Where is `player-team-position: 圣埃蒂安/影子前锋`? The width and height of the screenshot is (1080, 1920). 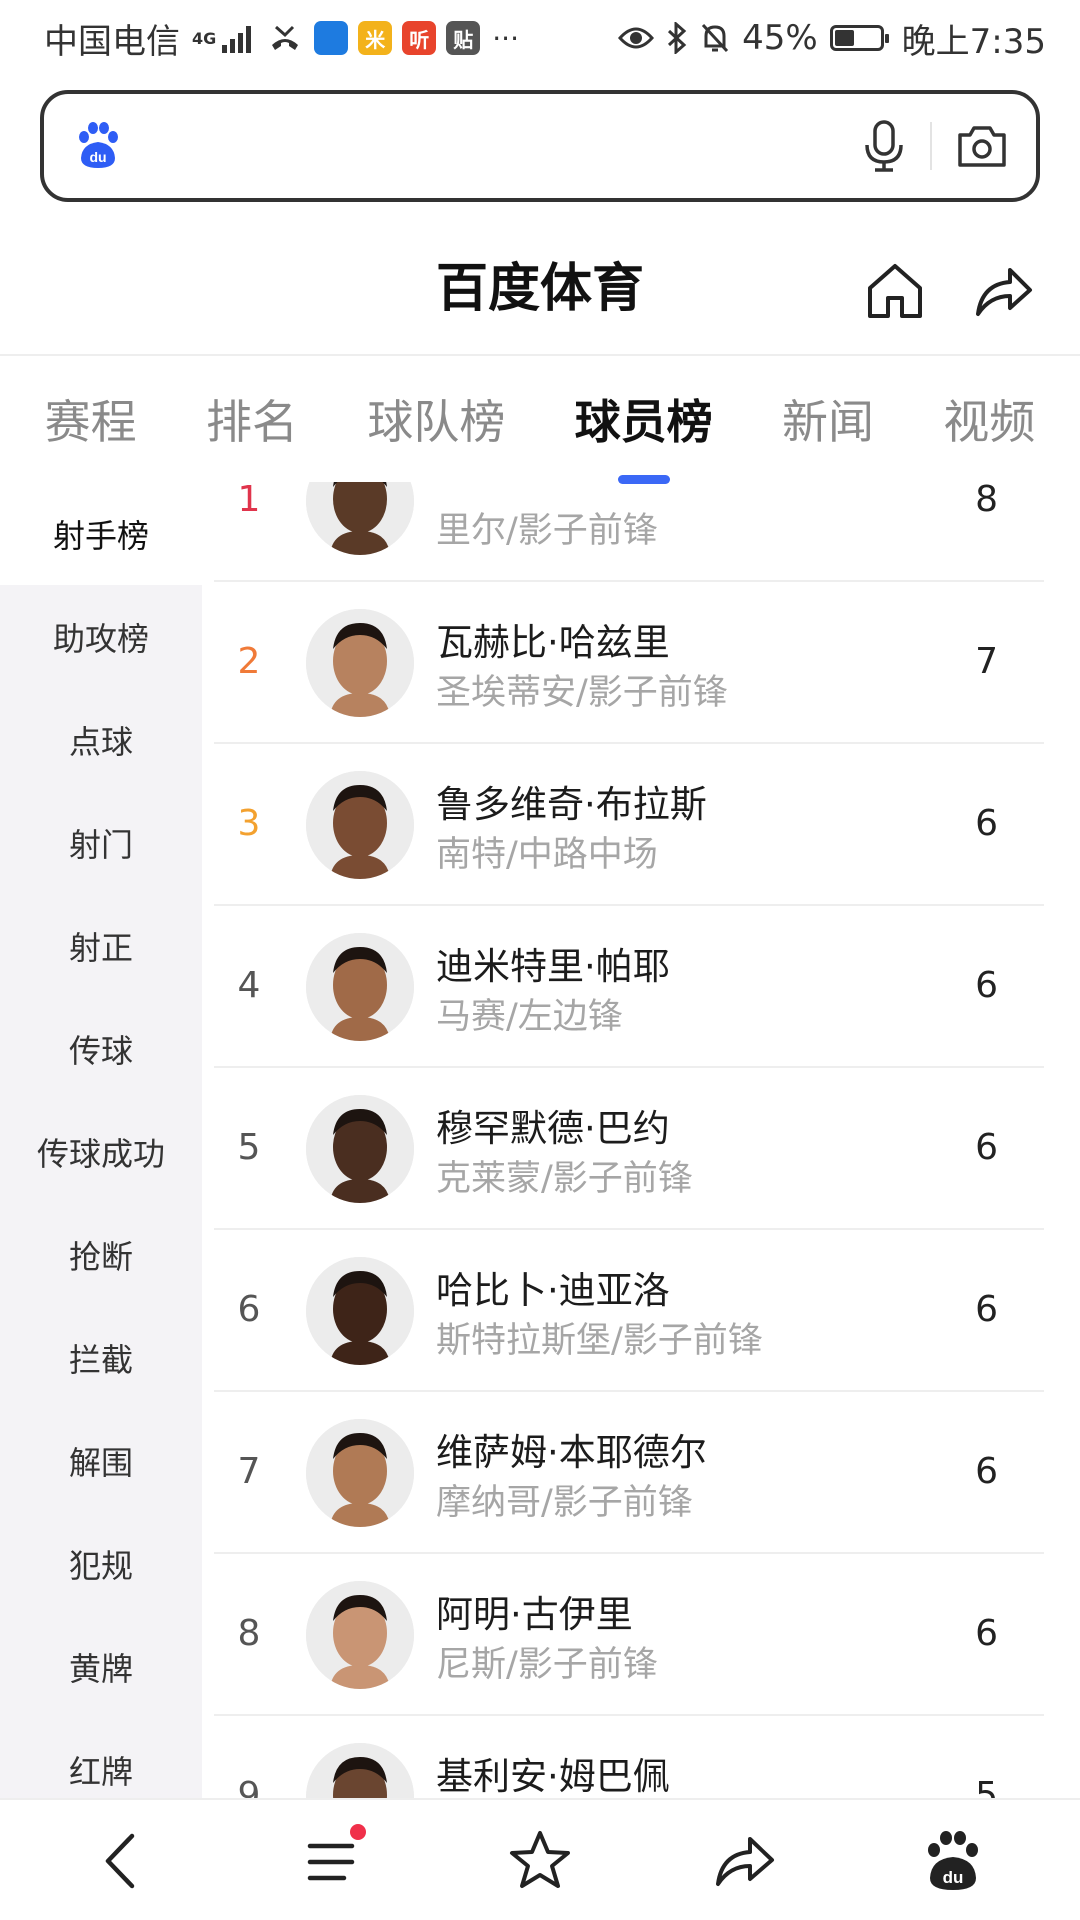 player-team-position: 圣埃蒂安/影子前锋 is located at coordinates (582, 693).